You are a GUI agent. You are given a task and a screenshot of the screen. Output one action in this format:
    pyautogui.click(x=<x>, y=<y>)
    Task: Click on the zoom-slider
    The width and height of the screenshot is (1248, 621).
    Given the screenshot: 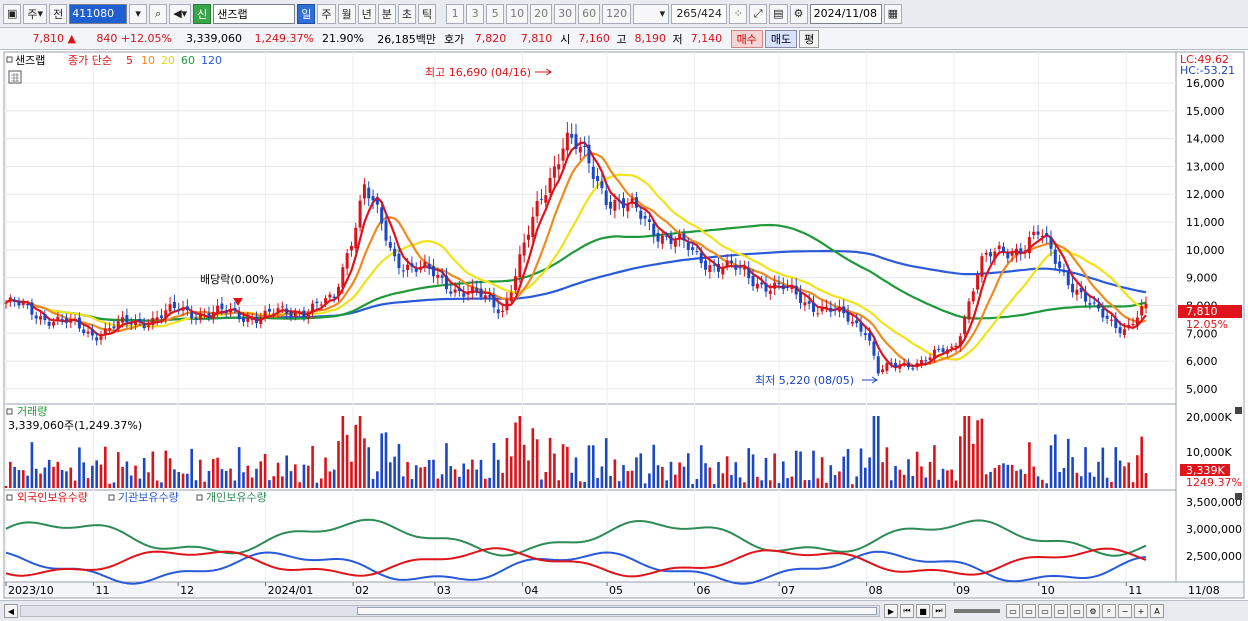 What is the action you would take?
    pyautogui.click(x=977, y=611)
    